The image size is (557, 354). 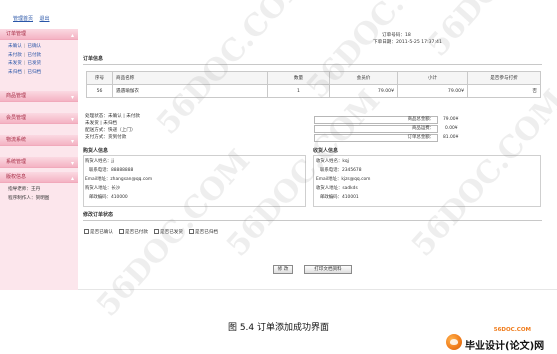 I want to click on order-date-label: 下单日期, so click(x=382, y=42).